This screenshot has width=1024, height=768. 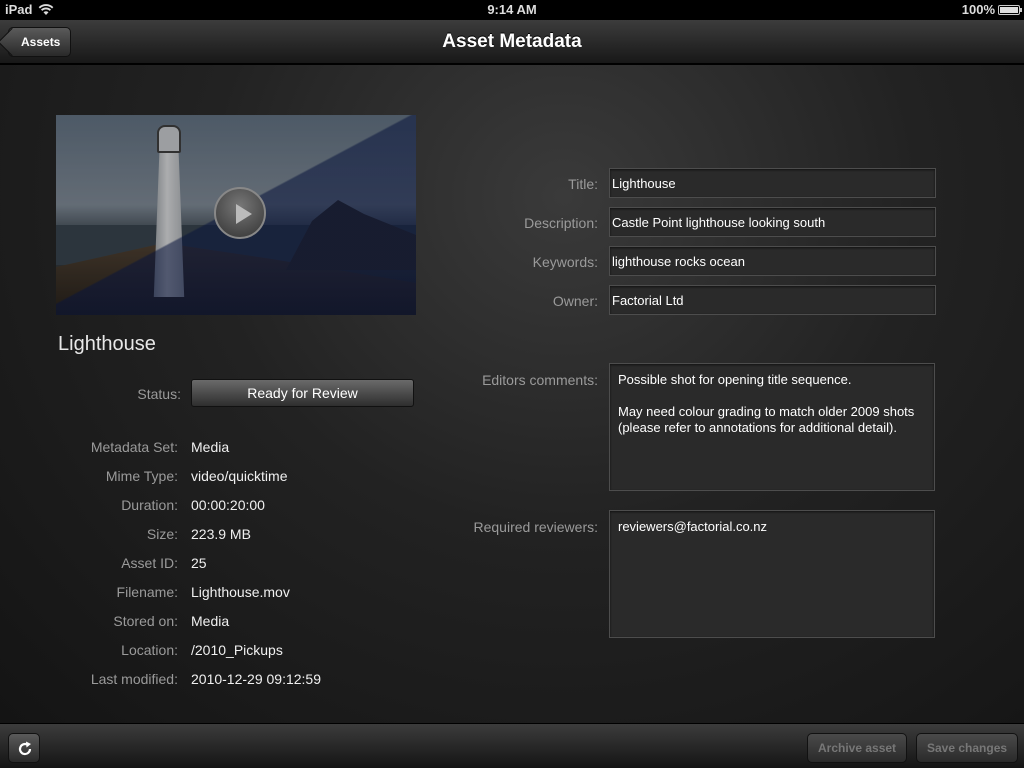 I want to click on clock: 9:14 AM, so click(x=512, y=9).